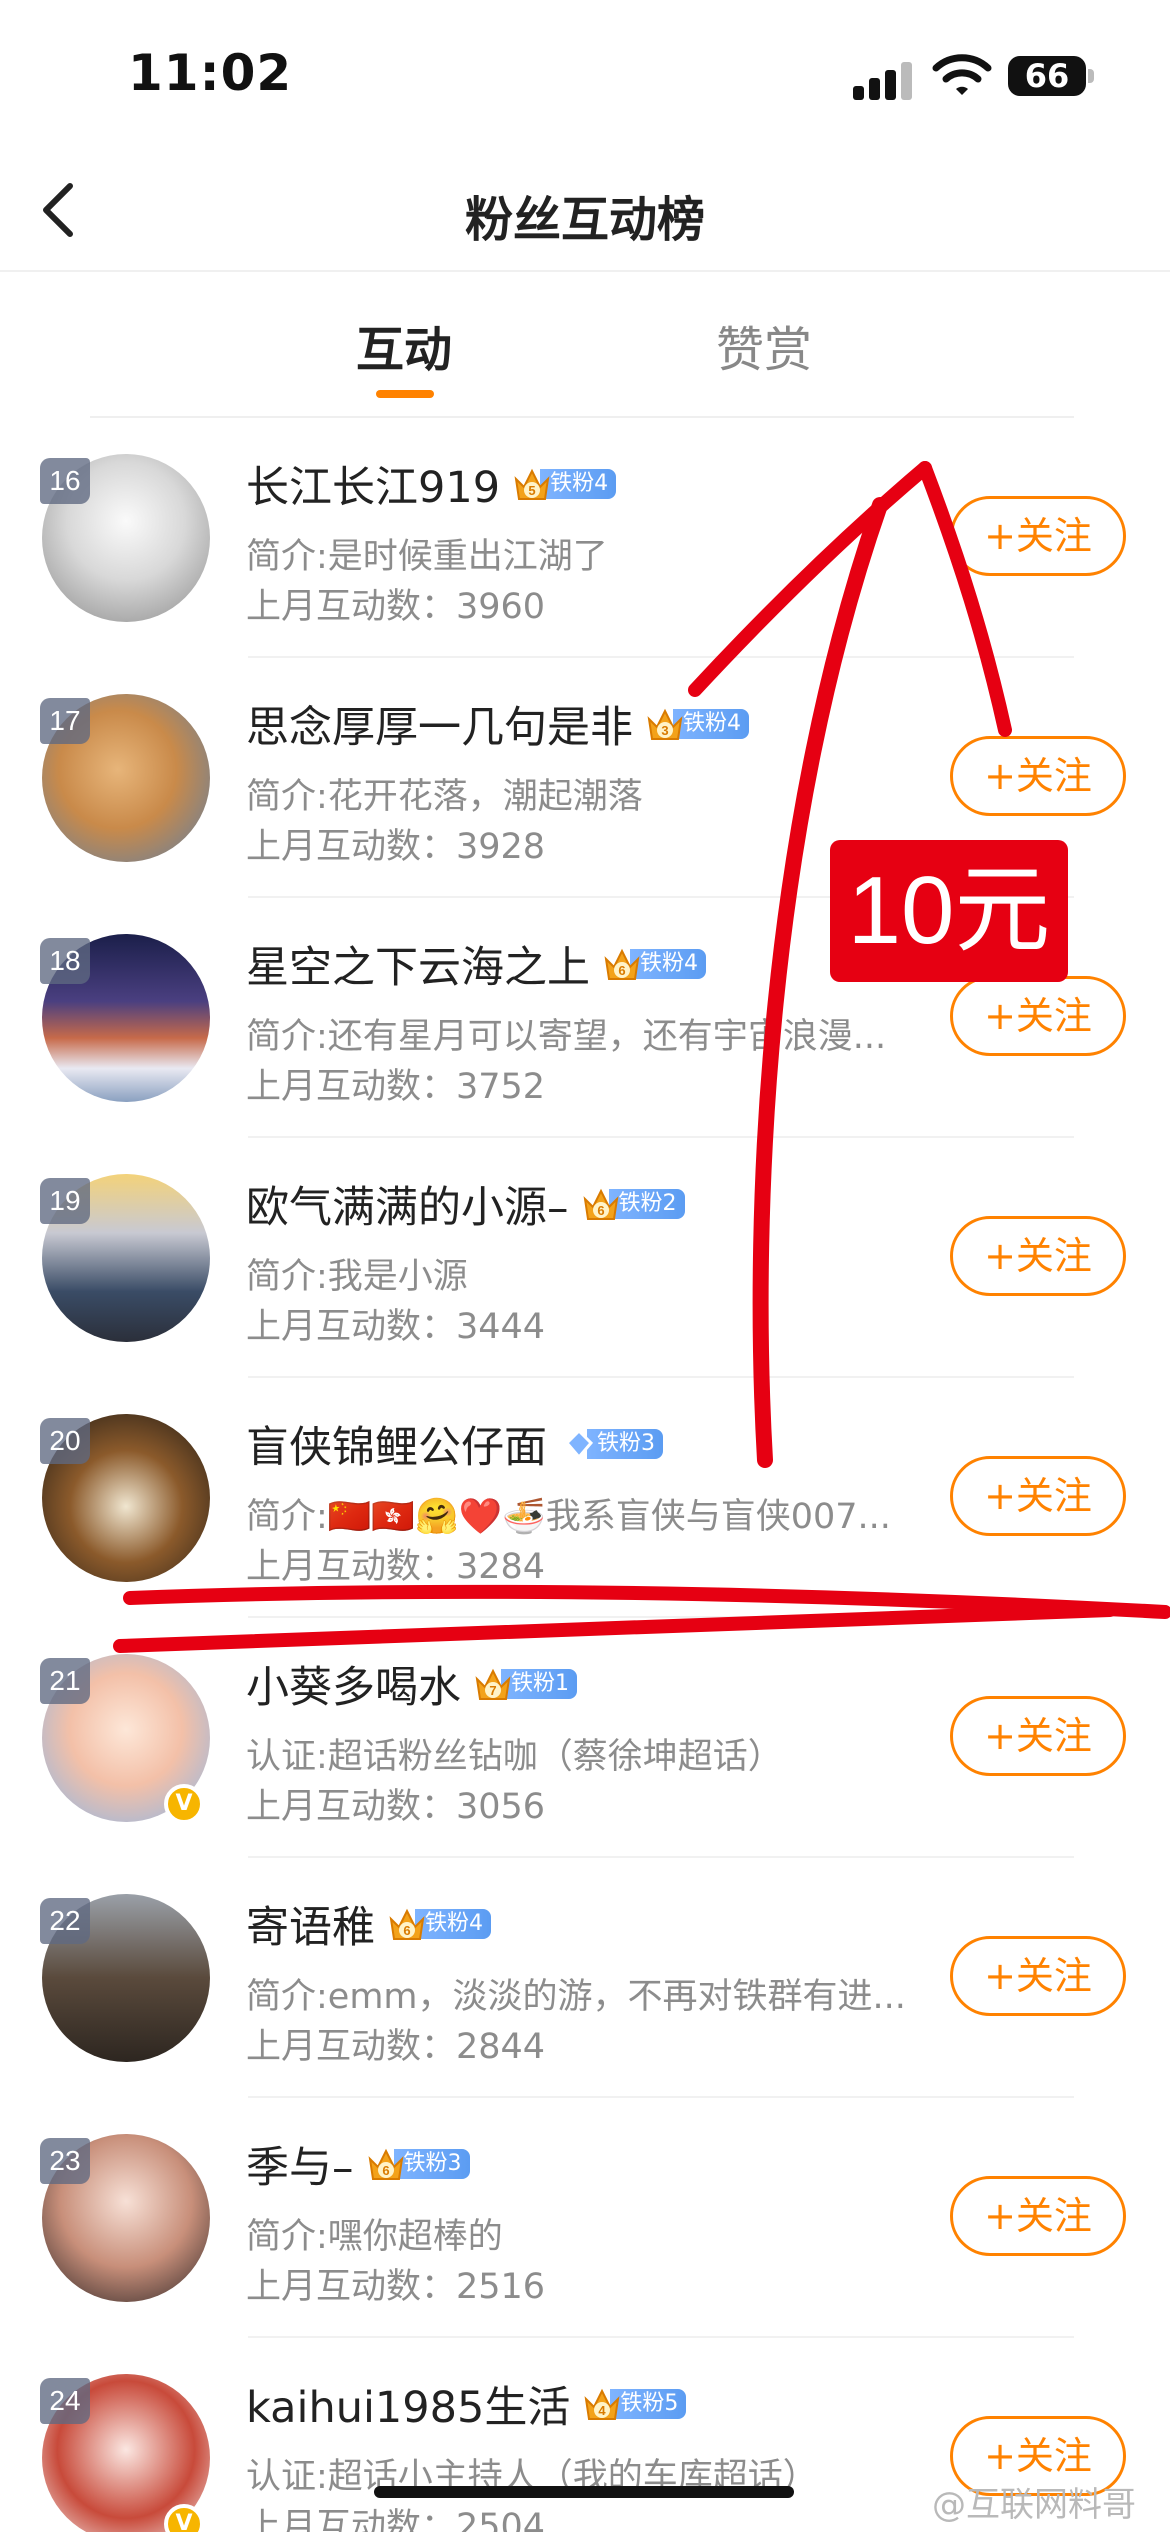 The image size is (1170, 2532). Describe the element at coordinates (396, 2047) in the screenshot. I see `interaction-count: 上月互动数：2844` at that location.